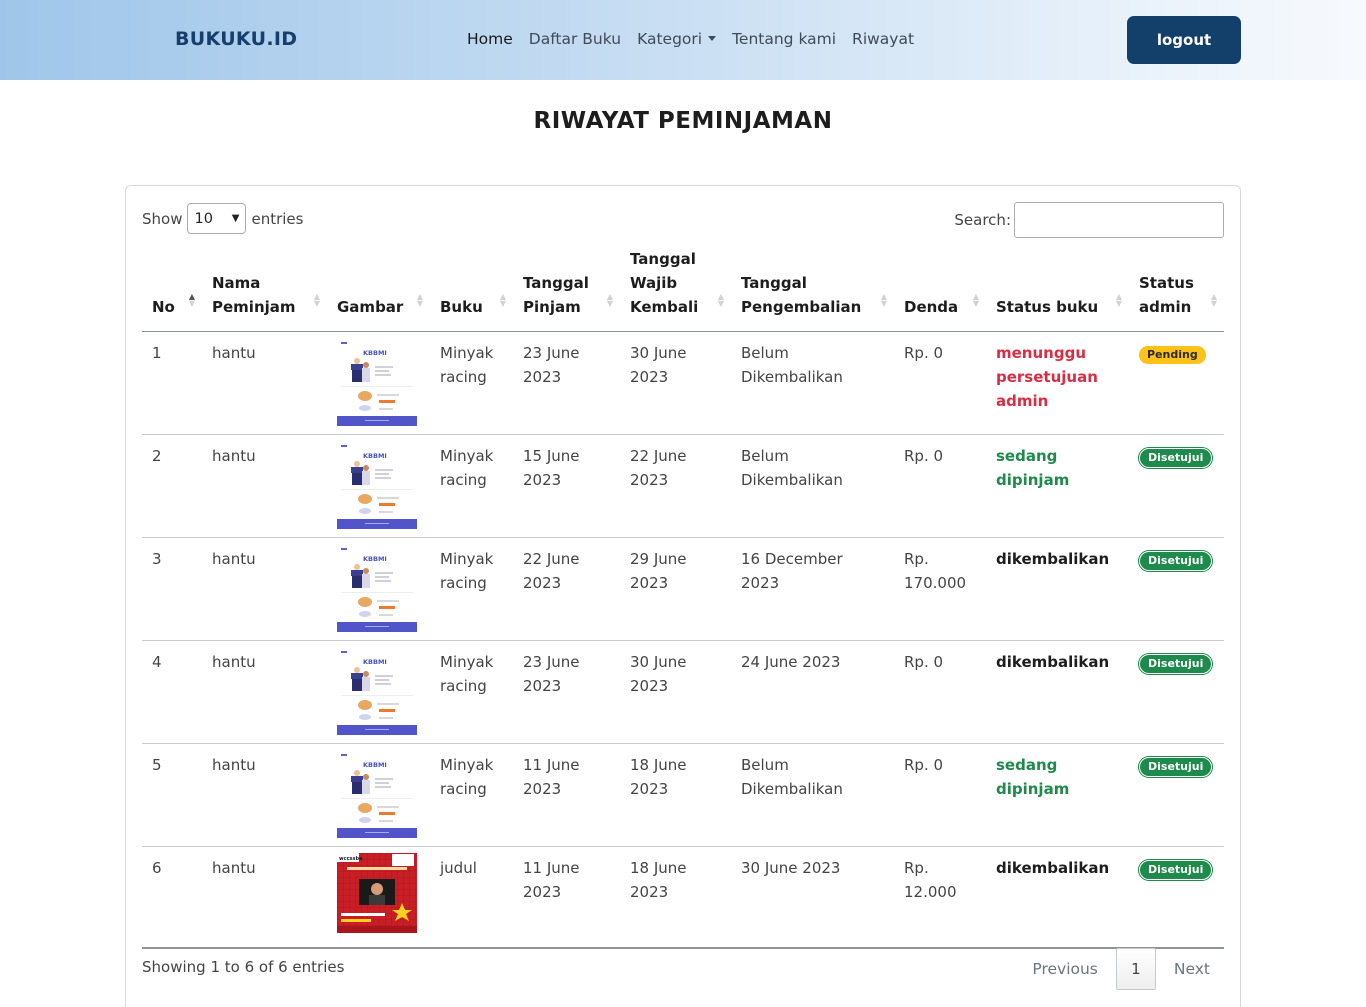 This screenshot has width=1366, height=1007. I want to click on search-input, so click(1119, 220).